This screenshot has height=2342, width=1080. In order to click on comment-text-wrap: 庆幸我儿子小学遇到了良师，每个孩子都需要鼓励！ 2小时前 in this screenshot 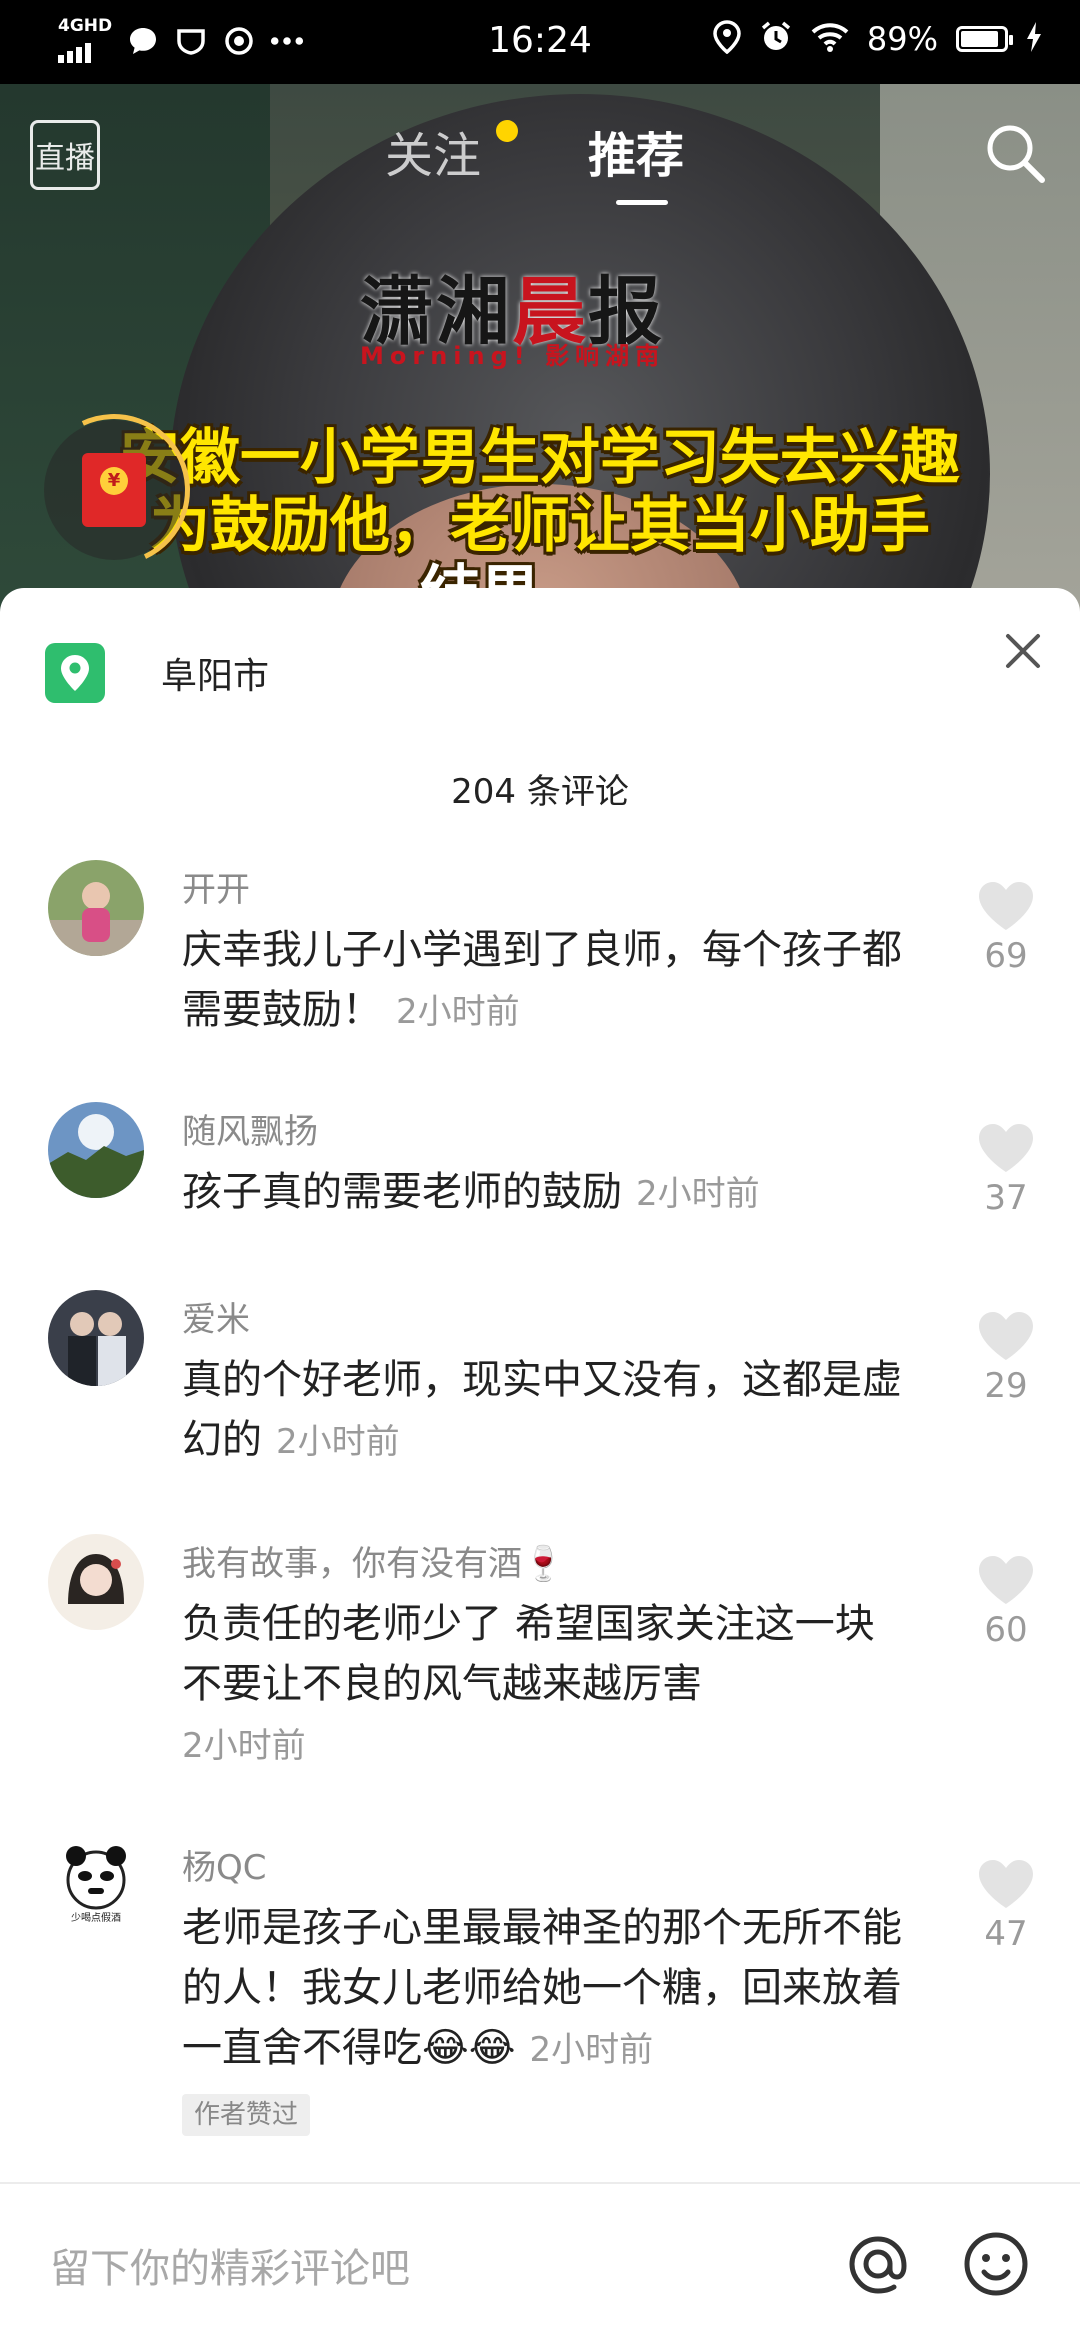, I will do `click(552, 981)`.